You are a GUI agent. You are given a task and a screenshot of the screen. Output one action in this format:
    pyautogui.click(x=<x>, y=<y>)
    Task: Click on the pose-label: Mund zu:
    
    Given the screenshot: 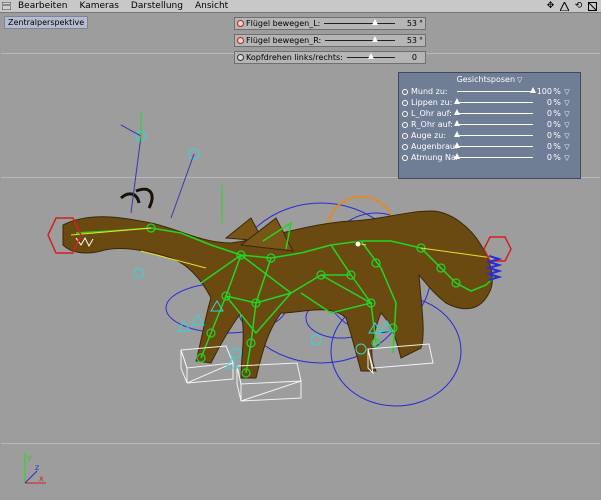 What is the action you would take?
    pyautogui.click(x=429, y=91)
    